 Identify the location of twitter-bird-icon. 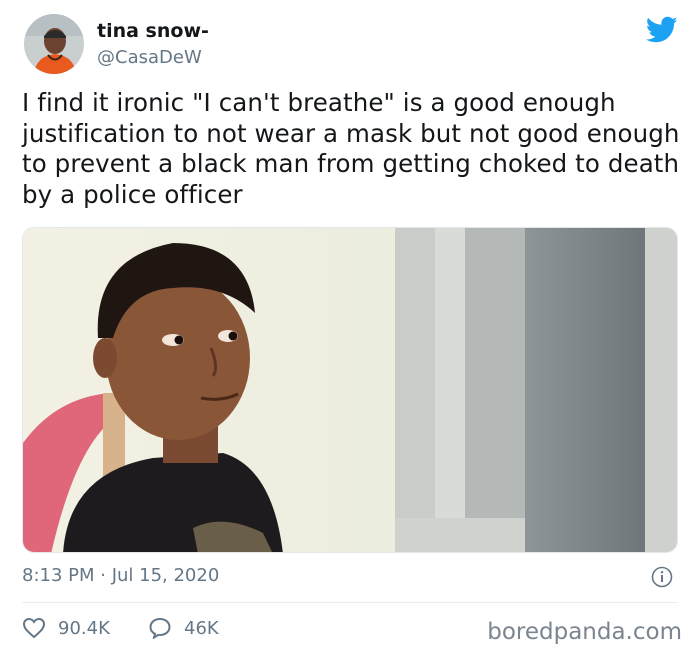
(661, 30).